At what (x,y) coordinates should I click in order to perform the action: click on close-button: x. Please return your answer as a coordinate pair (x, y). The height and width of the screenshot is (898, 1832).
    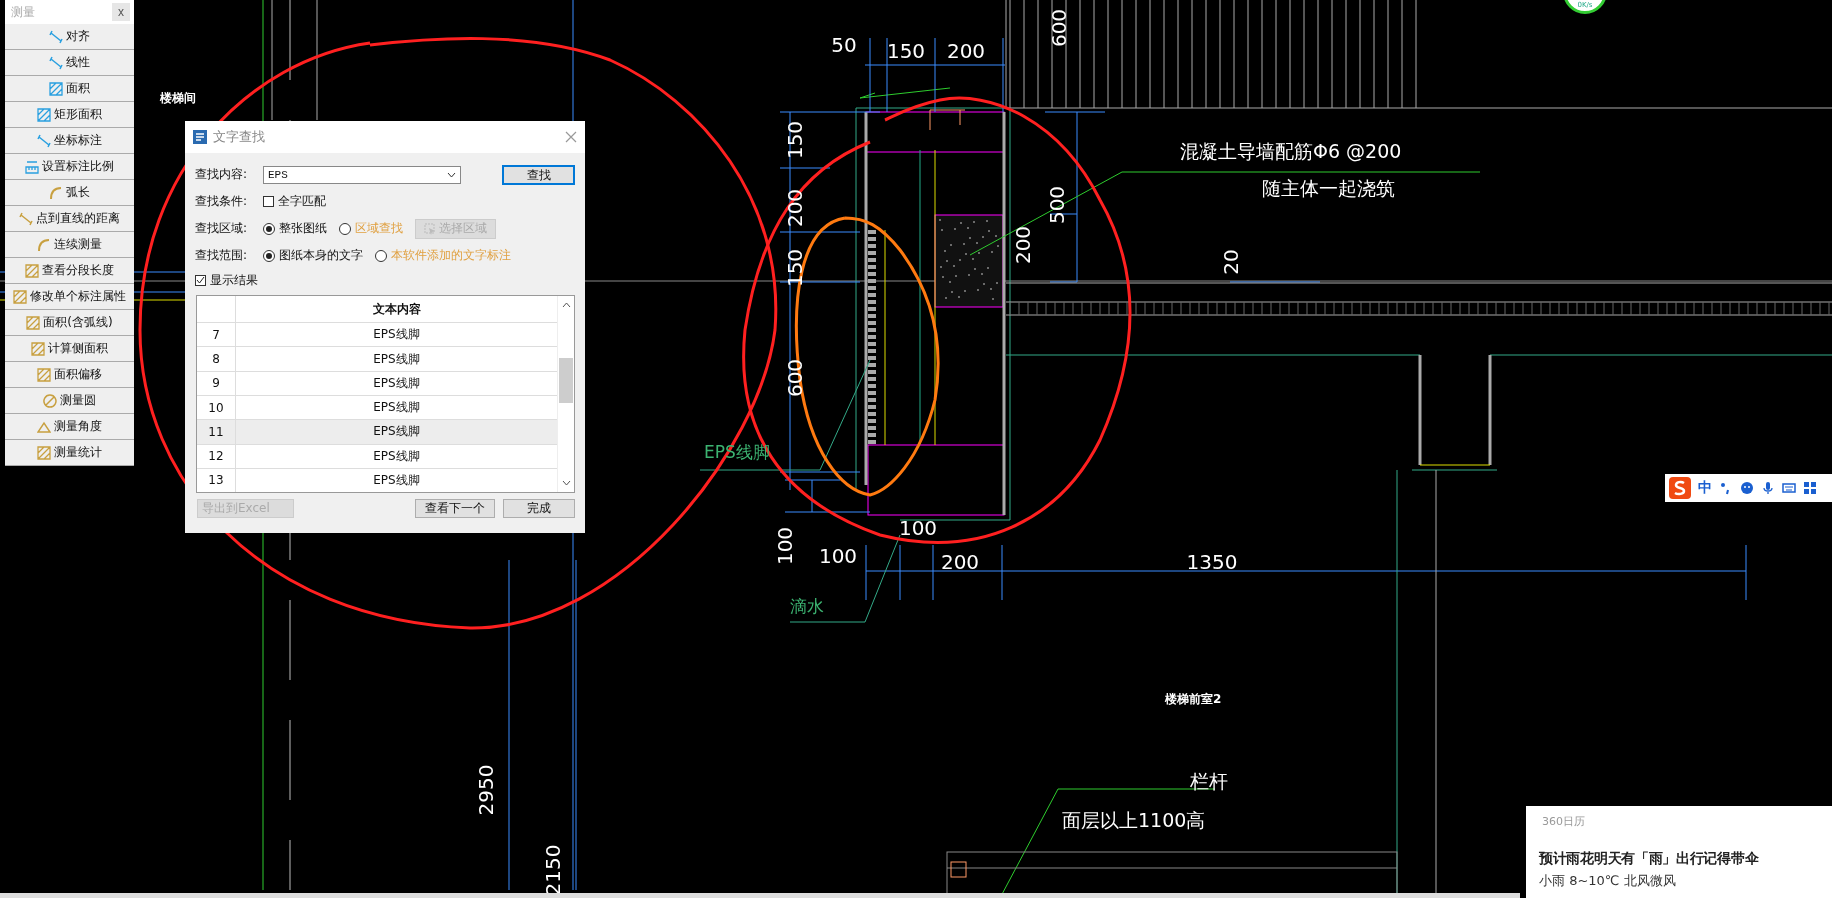
    Looking at the image, I should click on (121, 12).